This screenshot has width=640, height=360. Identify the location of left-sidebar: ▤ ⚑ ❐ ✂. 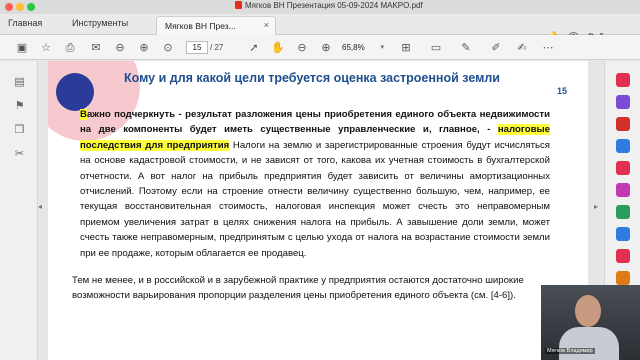
(19, 210).